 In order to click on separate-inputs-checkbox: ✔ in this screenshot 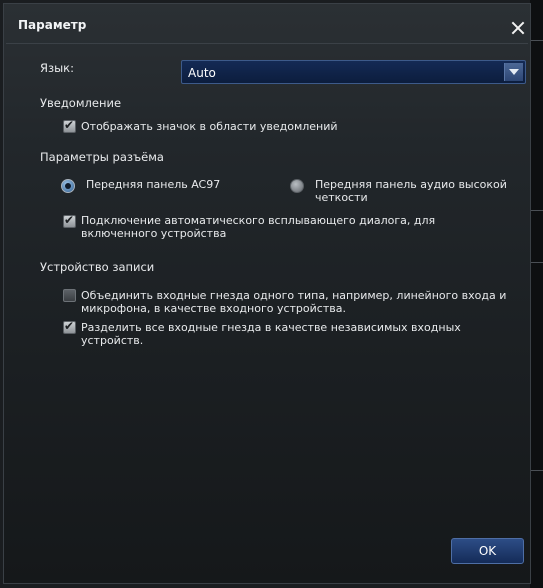, I will do `click(69, 326)`.